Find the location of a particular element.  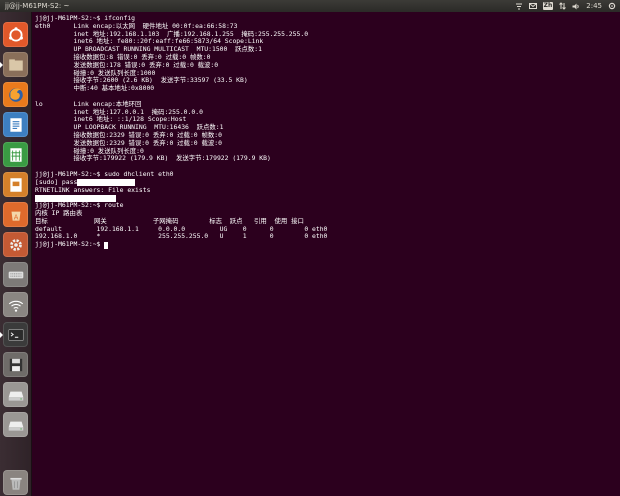

launcher: A is located at coordinates (16, 254).